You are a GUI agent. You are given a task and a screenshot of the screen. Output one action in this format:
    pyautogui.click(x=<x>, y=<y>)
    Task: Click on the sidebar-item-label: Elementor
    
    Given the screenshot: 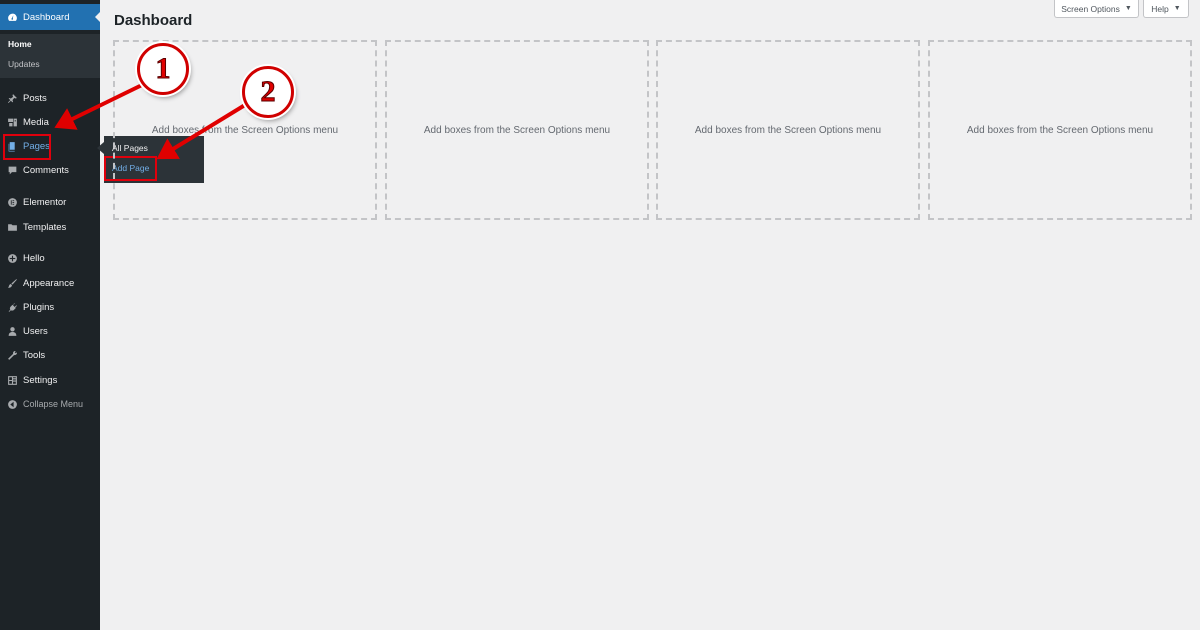 What is the action you would take?
    pyautogui.click(x=45, y=202)
    